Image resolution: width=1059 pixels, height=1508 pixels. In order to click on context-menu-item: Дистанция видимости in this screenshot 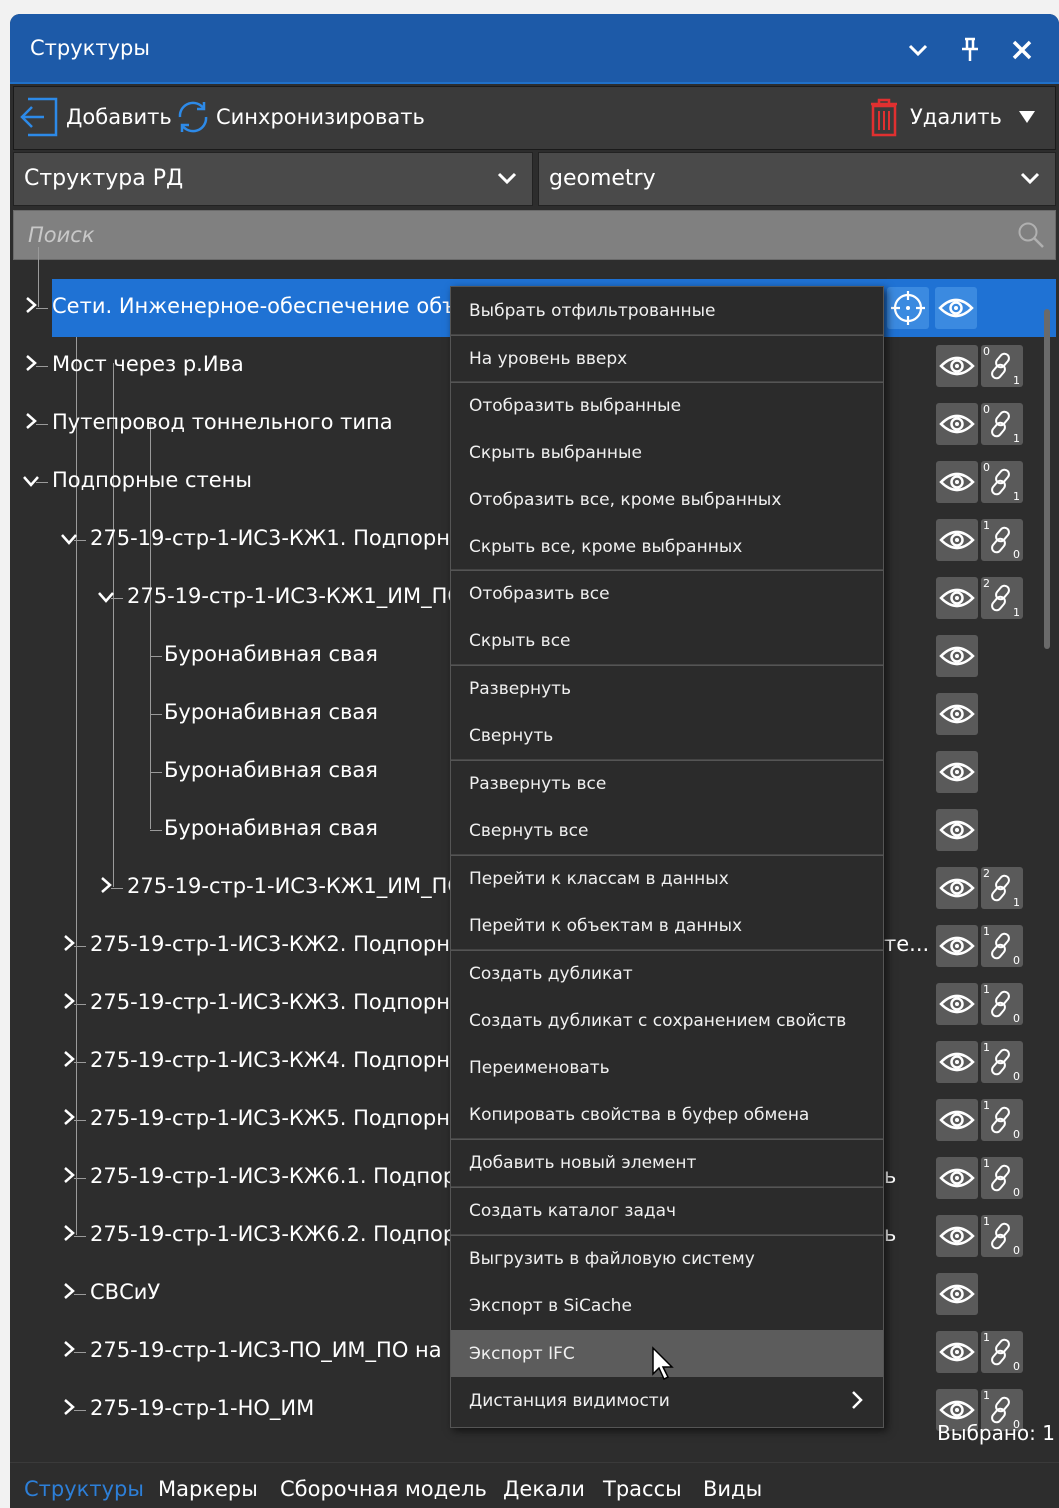, I will do `click(667, 1400)`.